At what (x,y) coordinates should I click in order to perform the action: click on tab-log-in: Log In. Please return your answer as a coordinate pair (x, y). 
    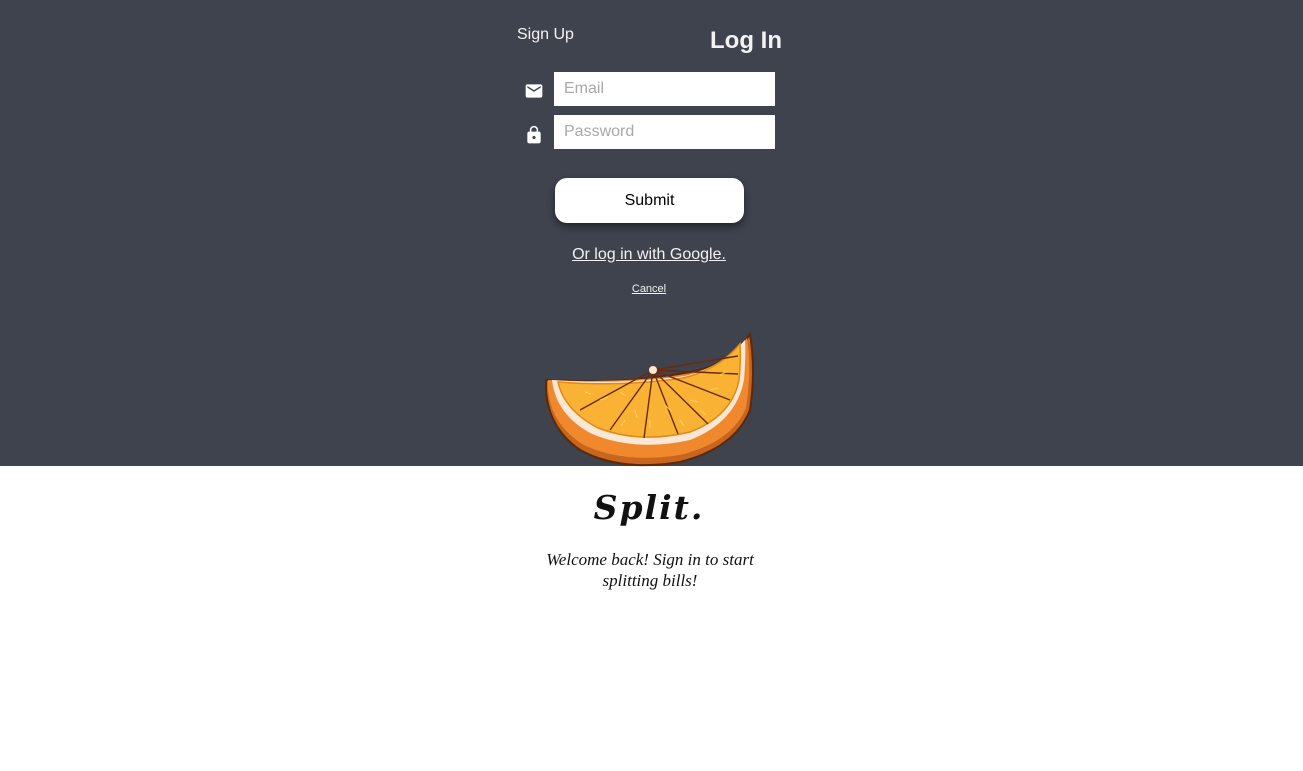
    Looking at the image, I should click on (746, 41).